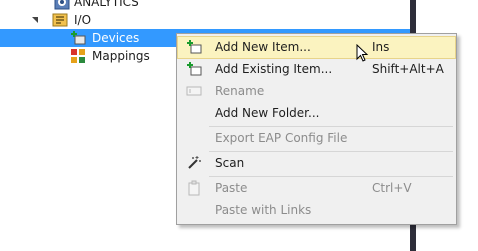 Image resolution: width=478 pixels, height=251 pixels. What do you see at coordinates (78, 56) in the screenshot?
I see `mappings-icon` at bounding box center [78, 56].